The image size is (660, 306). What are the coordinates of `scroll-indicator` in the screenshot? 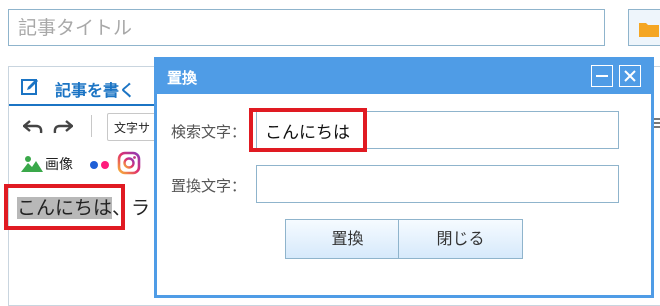 It's located at (657, 123).